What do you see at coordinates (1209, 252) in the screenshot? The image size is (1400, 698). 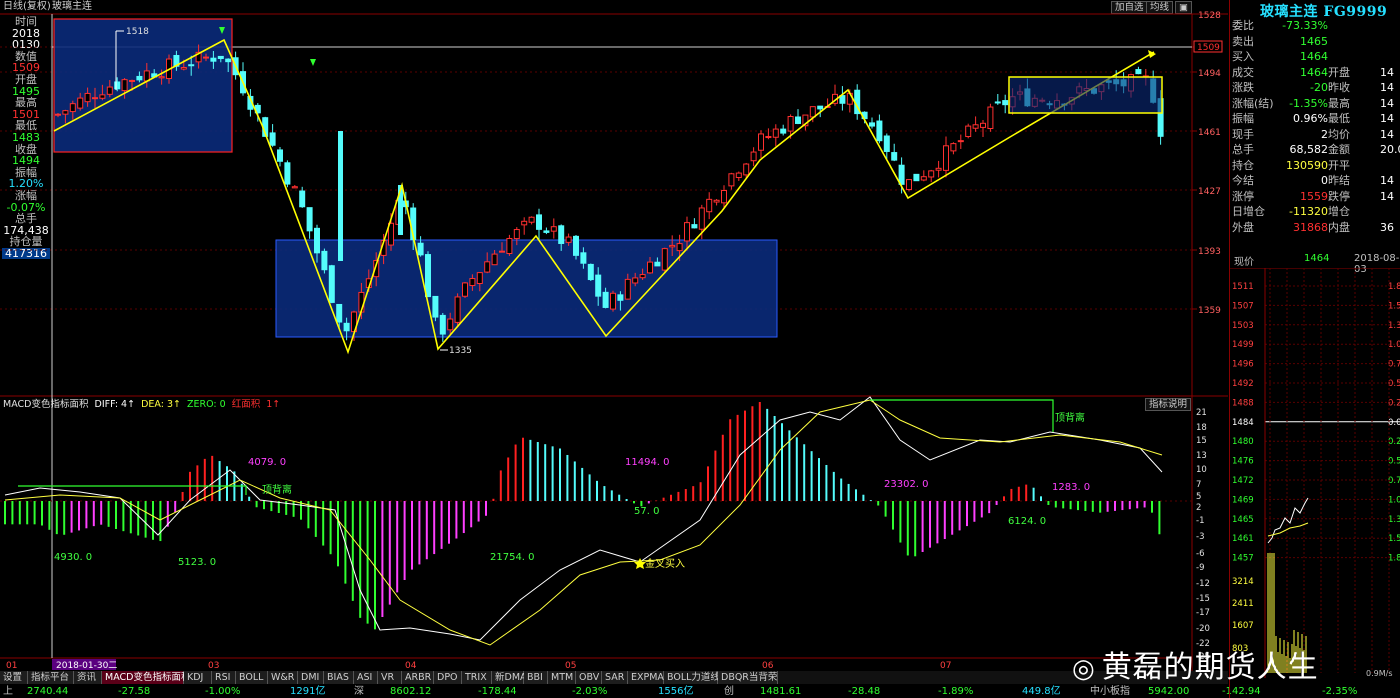 I see `price-label: 1393` at bounding box center [1209, 252].